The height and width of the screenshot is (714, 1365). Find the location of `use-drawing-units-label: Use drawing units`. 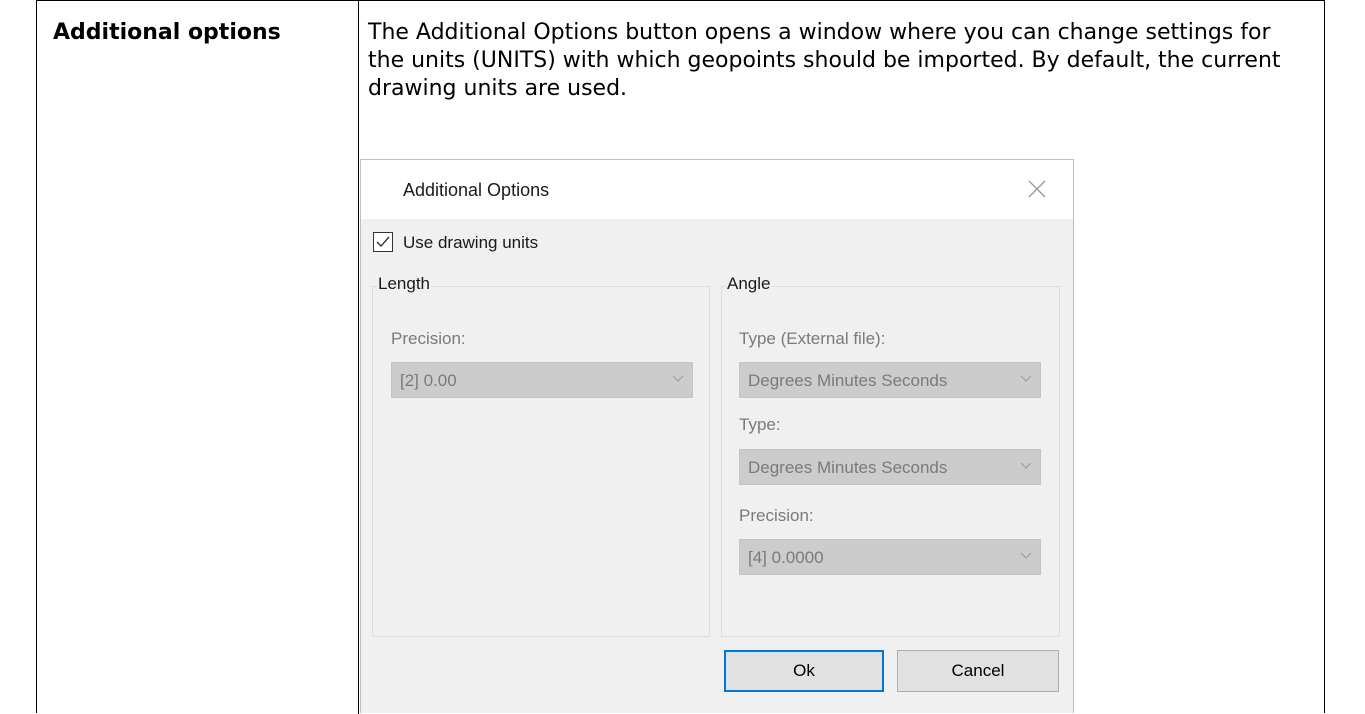

use-drawing-units-label: Use drawing units is located at coordinates (471, 242).